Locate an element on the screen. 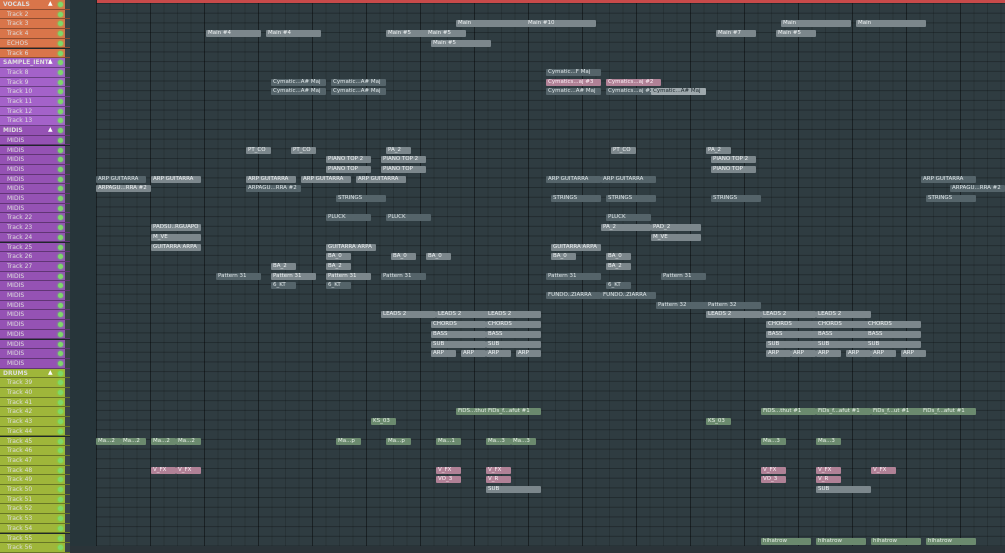 The image size is (1005, 553). pattern-clip: FiDS...thut #1 is located at coordinates (788, 412).